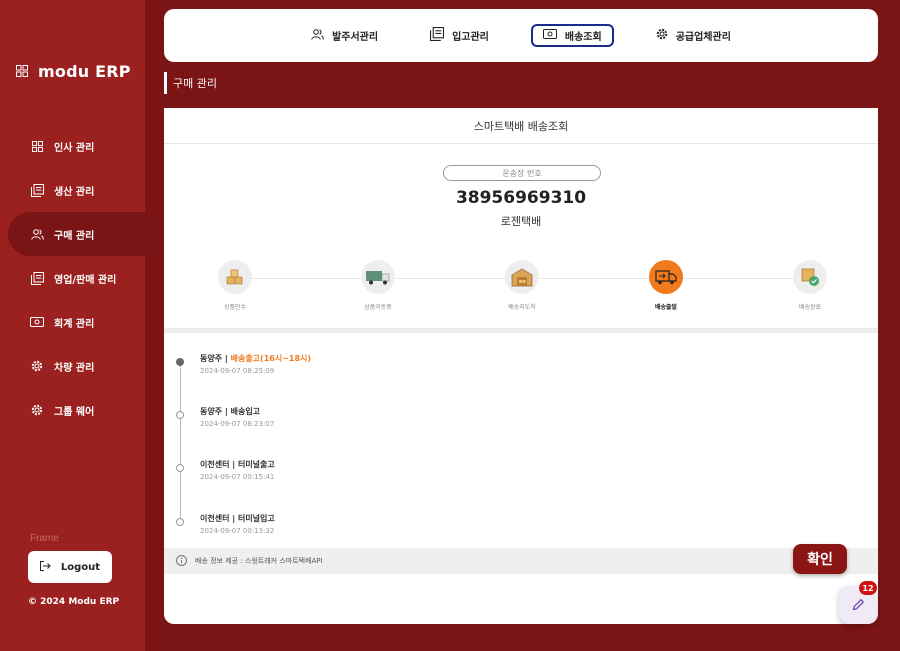  What do you see at coordinates (810, 307) in the screenshot?
I see `step-label: 배송완료` at bounding box center [810, 307].